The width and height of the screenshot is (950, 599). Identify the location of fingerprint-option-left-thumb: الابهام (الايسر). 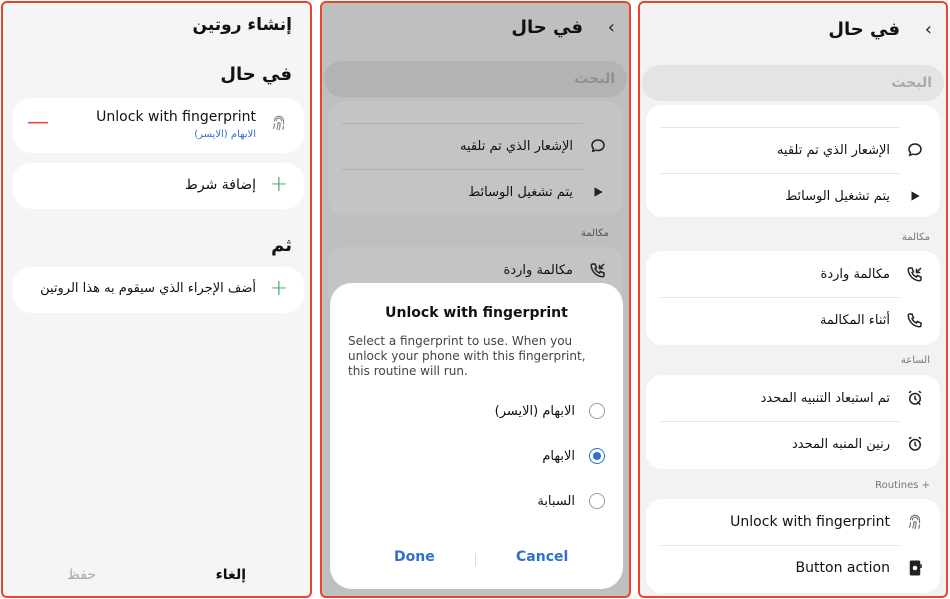
(550, 411).